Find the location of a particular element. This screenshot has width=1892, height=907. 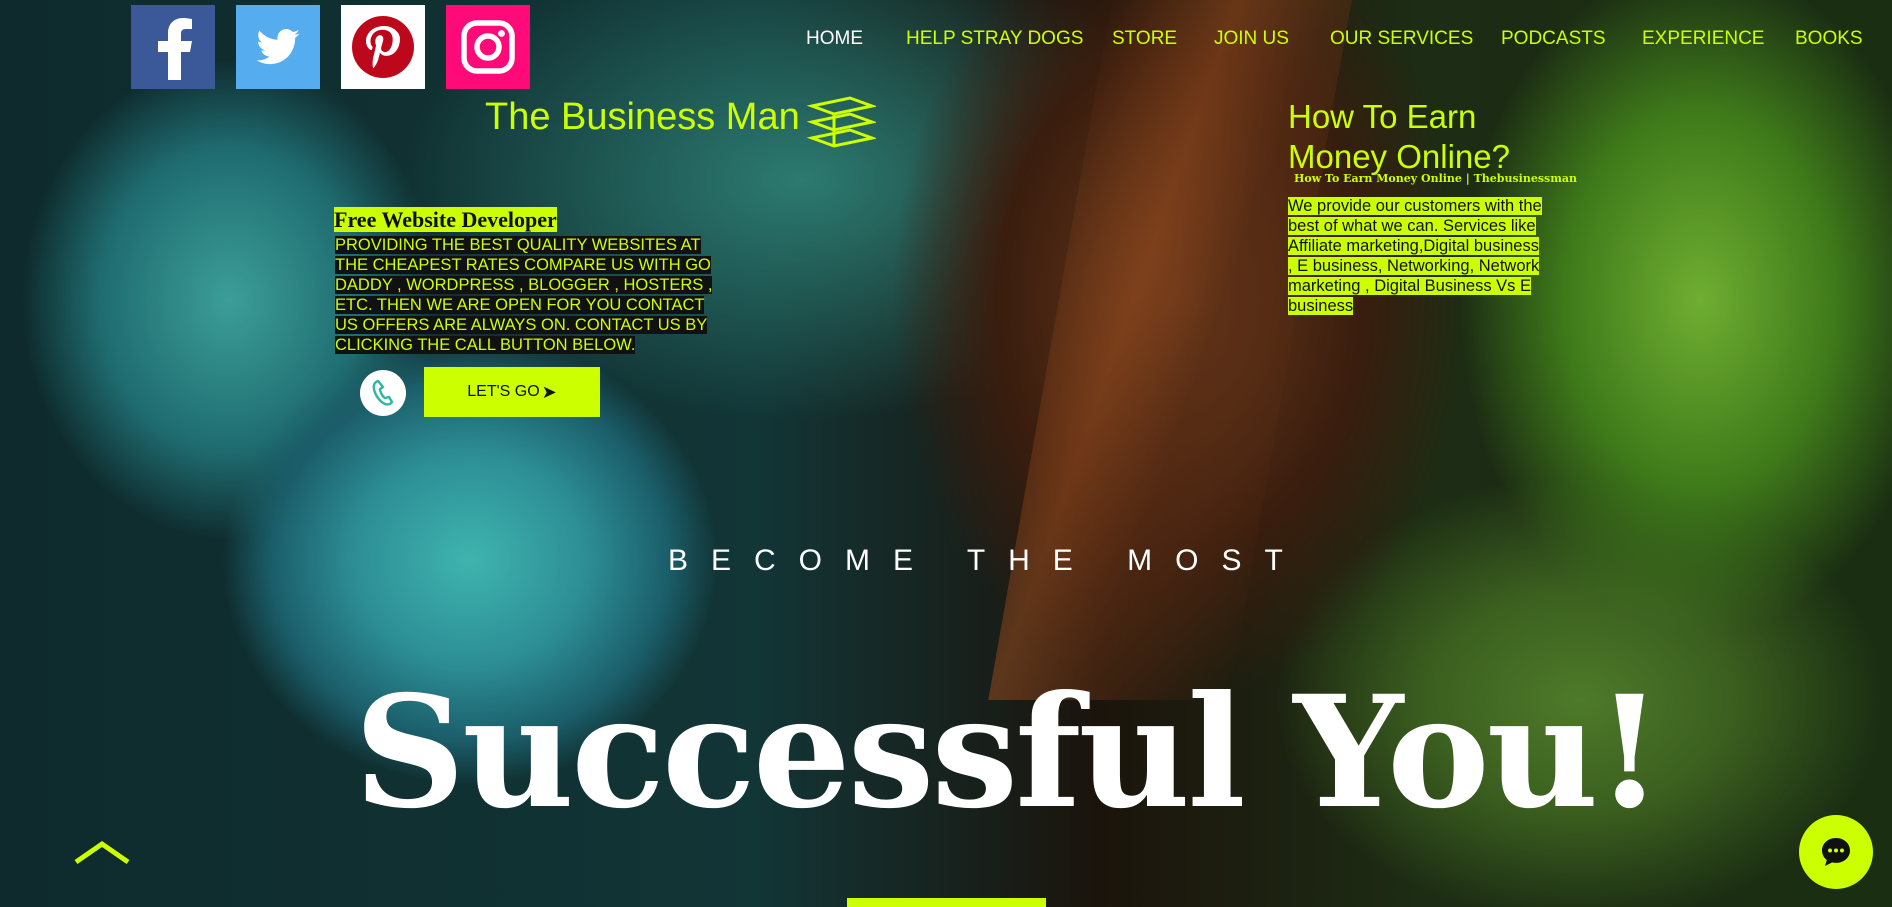

pinterest-link is located at coordinates (383, 47).